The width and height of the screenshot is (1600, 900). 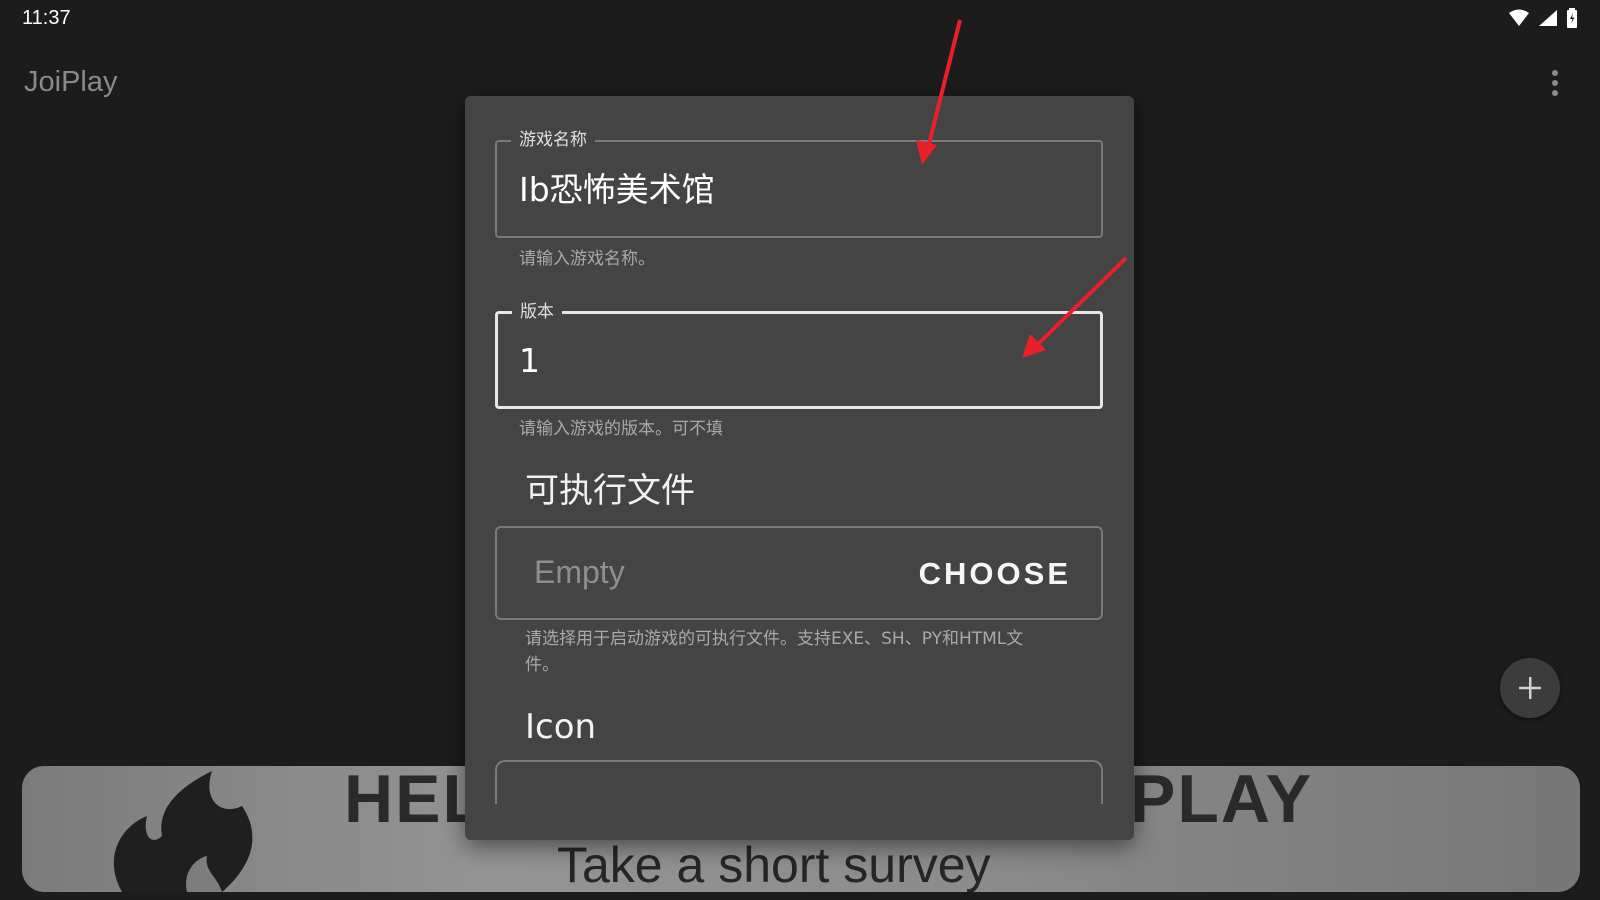 I want to click on executable-section-title: 可执行文件, so click(x=610, y=491).